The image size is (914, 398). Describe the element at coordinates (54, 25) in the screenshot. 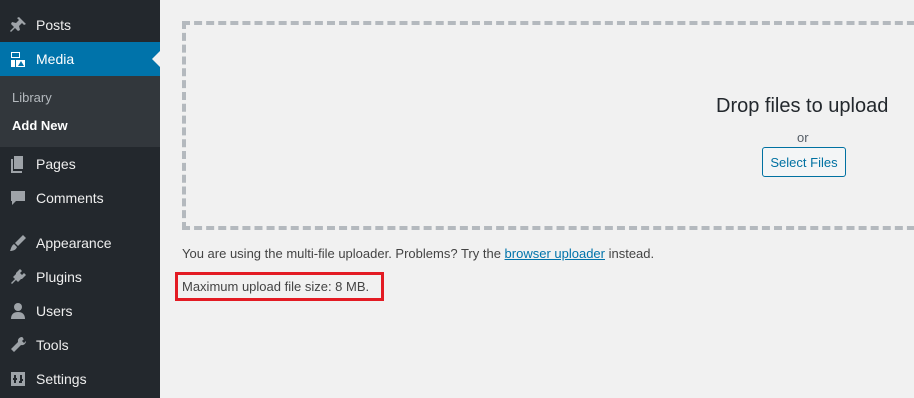

I see `sidebar-item-label: Posts` at that location.